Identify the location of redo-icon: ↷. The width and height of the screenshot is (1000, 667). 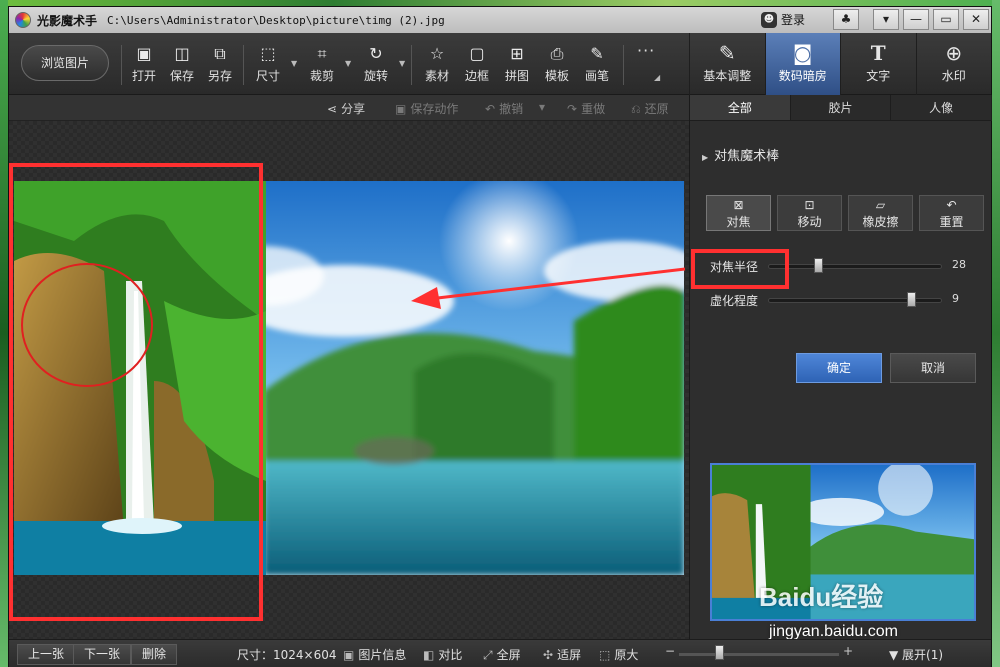
(572, 109).